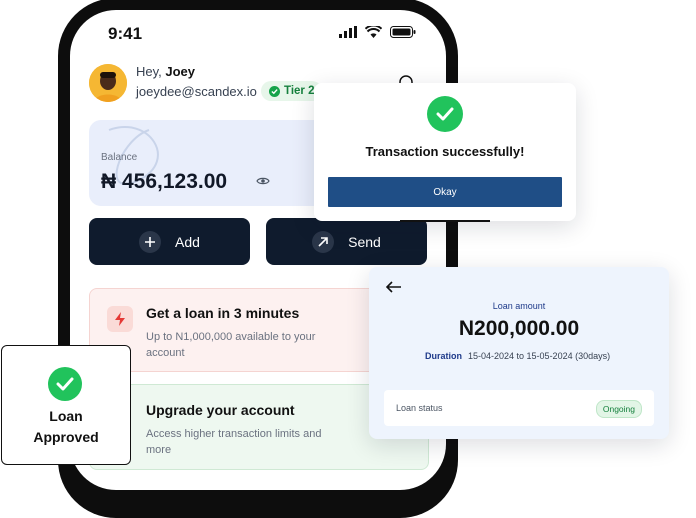 The image size is (696, 518). What do you see at coordinates (519, 408) in the screenshot?
I see `loan-status-row: Loan status Ongoing` at bounding box center [519, 408].